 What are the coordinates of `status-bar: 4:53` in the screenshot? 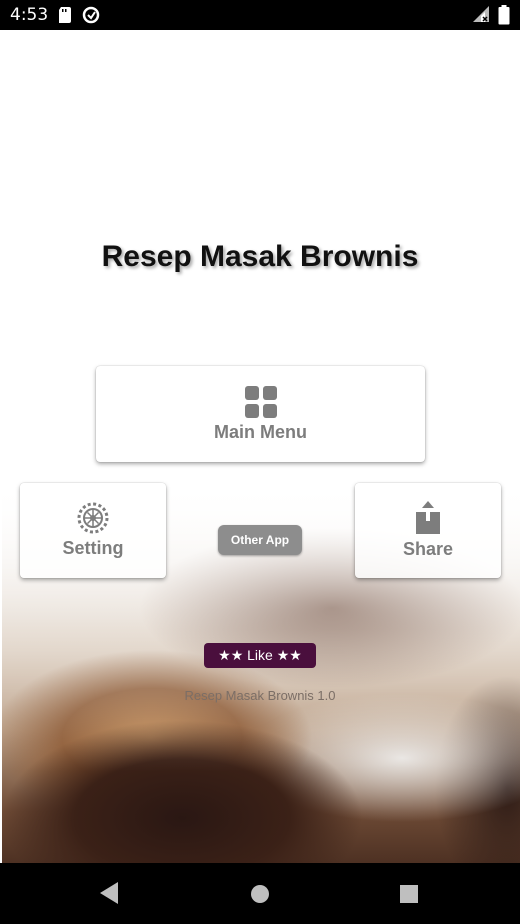 It's located at (260, 15).